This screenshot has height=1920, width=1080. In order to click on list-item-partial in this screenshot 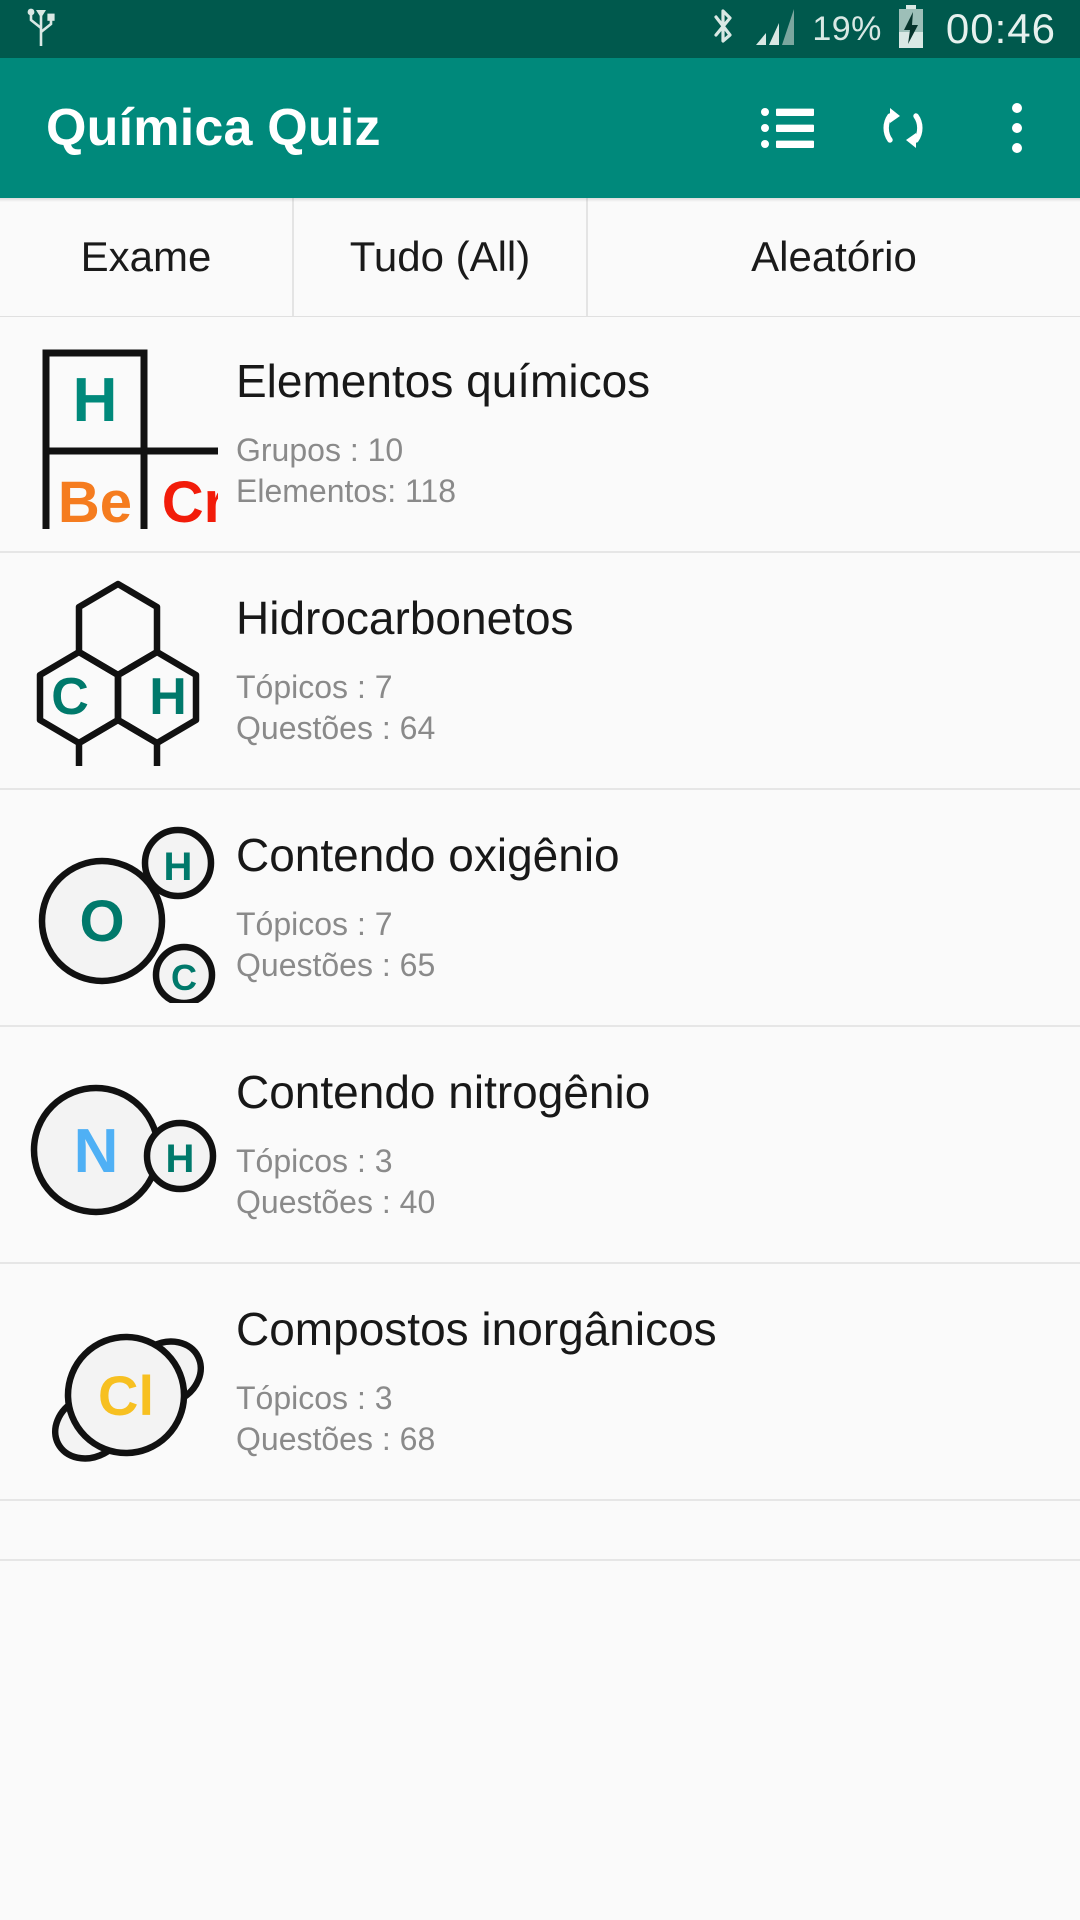, I will do `click(540, 1531)`.